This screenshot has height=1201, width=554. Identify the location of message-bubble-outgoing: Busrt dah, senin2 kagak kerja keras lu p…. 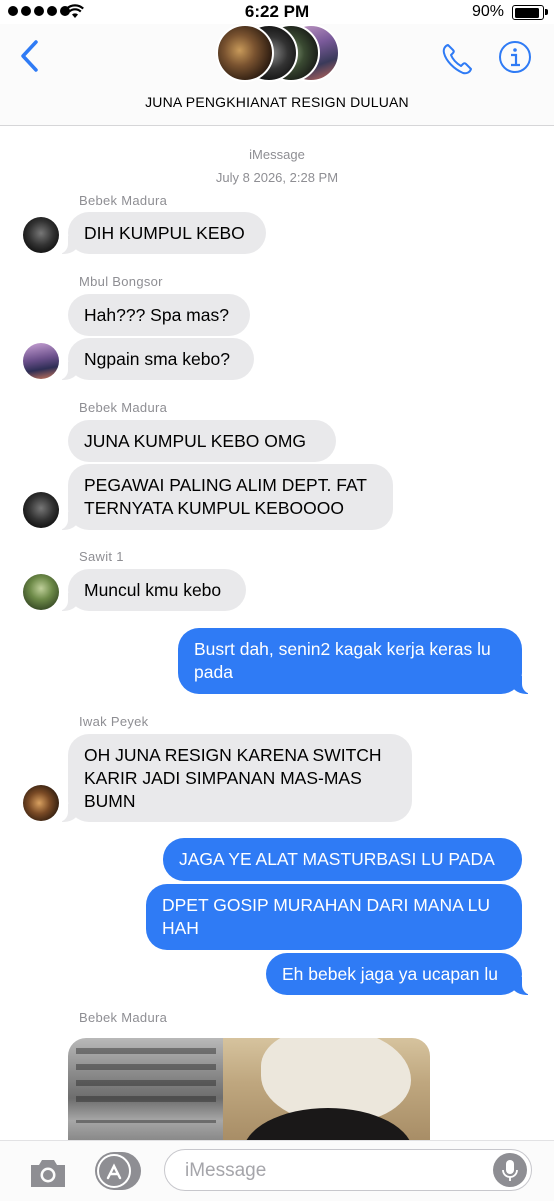
(355, 661).